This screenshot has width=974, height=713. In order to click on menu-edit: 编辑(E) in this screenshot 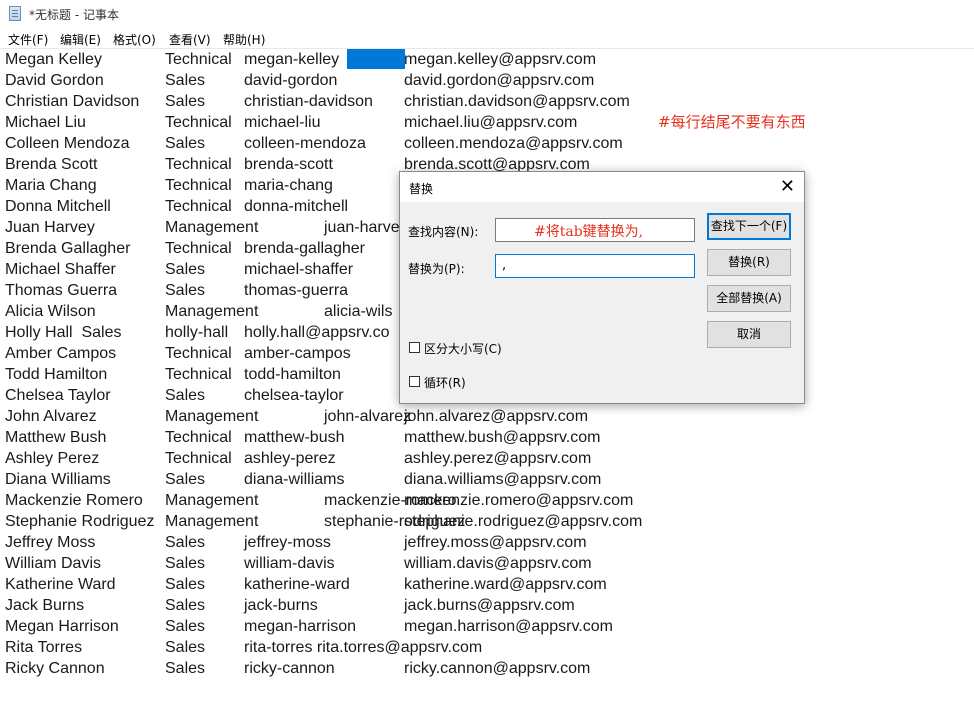, I will do `click(80, 39)`.